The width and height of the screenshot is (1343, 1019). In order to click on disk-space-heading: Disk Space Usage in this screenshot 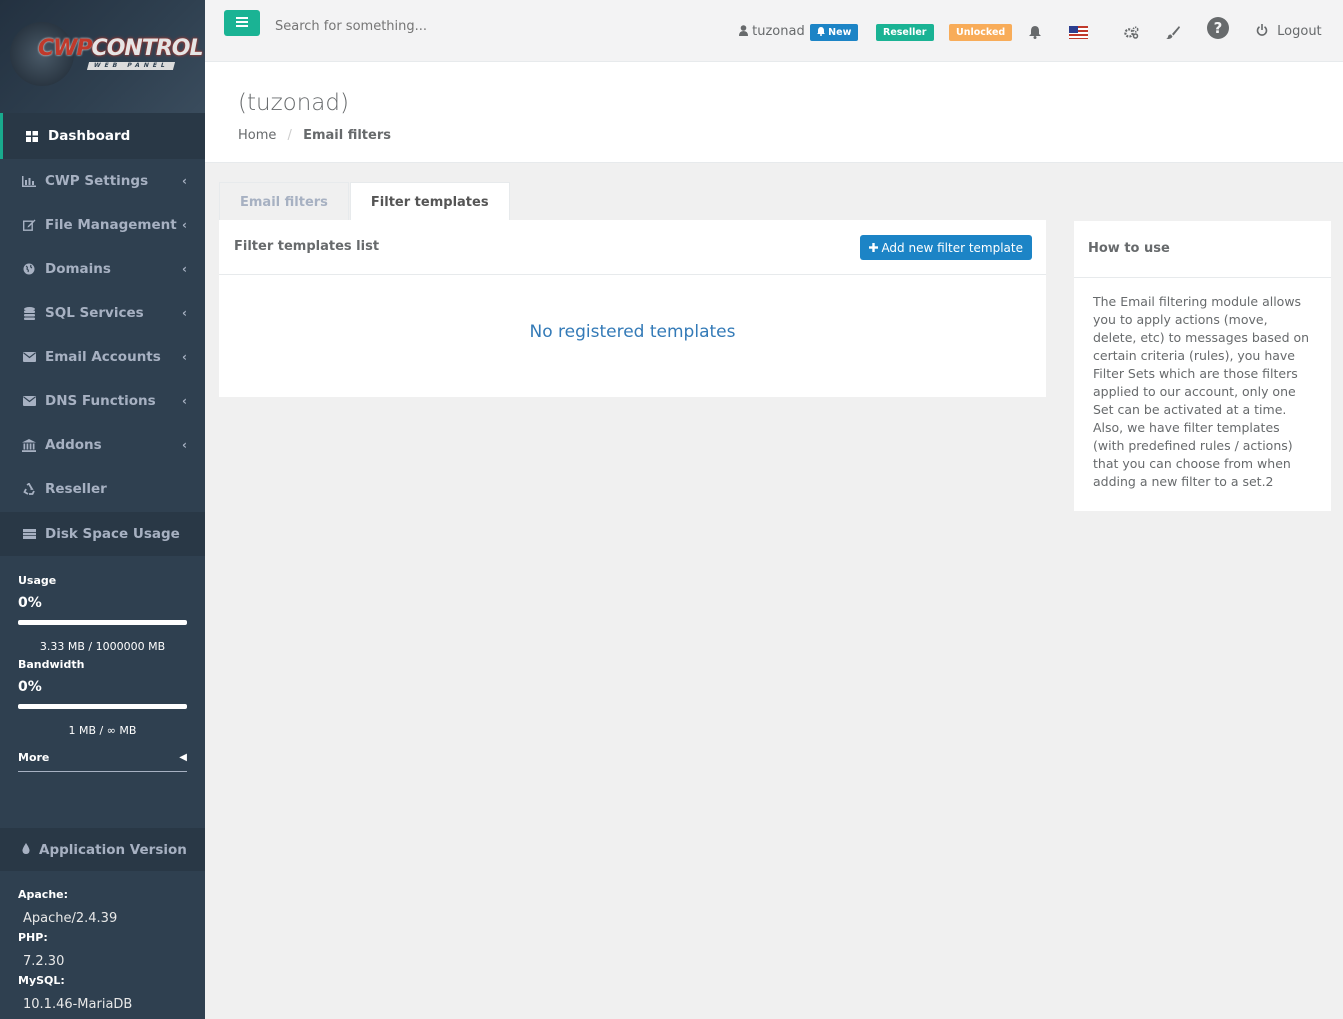, I will do `click(102, 534)`.